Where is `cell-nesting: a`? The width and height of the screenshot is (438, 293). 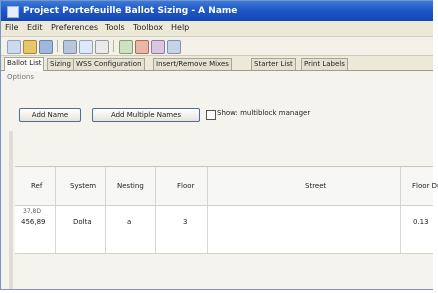 cell-nesting: a is located at coordinates (129, 222).